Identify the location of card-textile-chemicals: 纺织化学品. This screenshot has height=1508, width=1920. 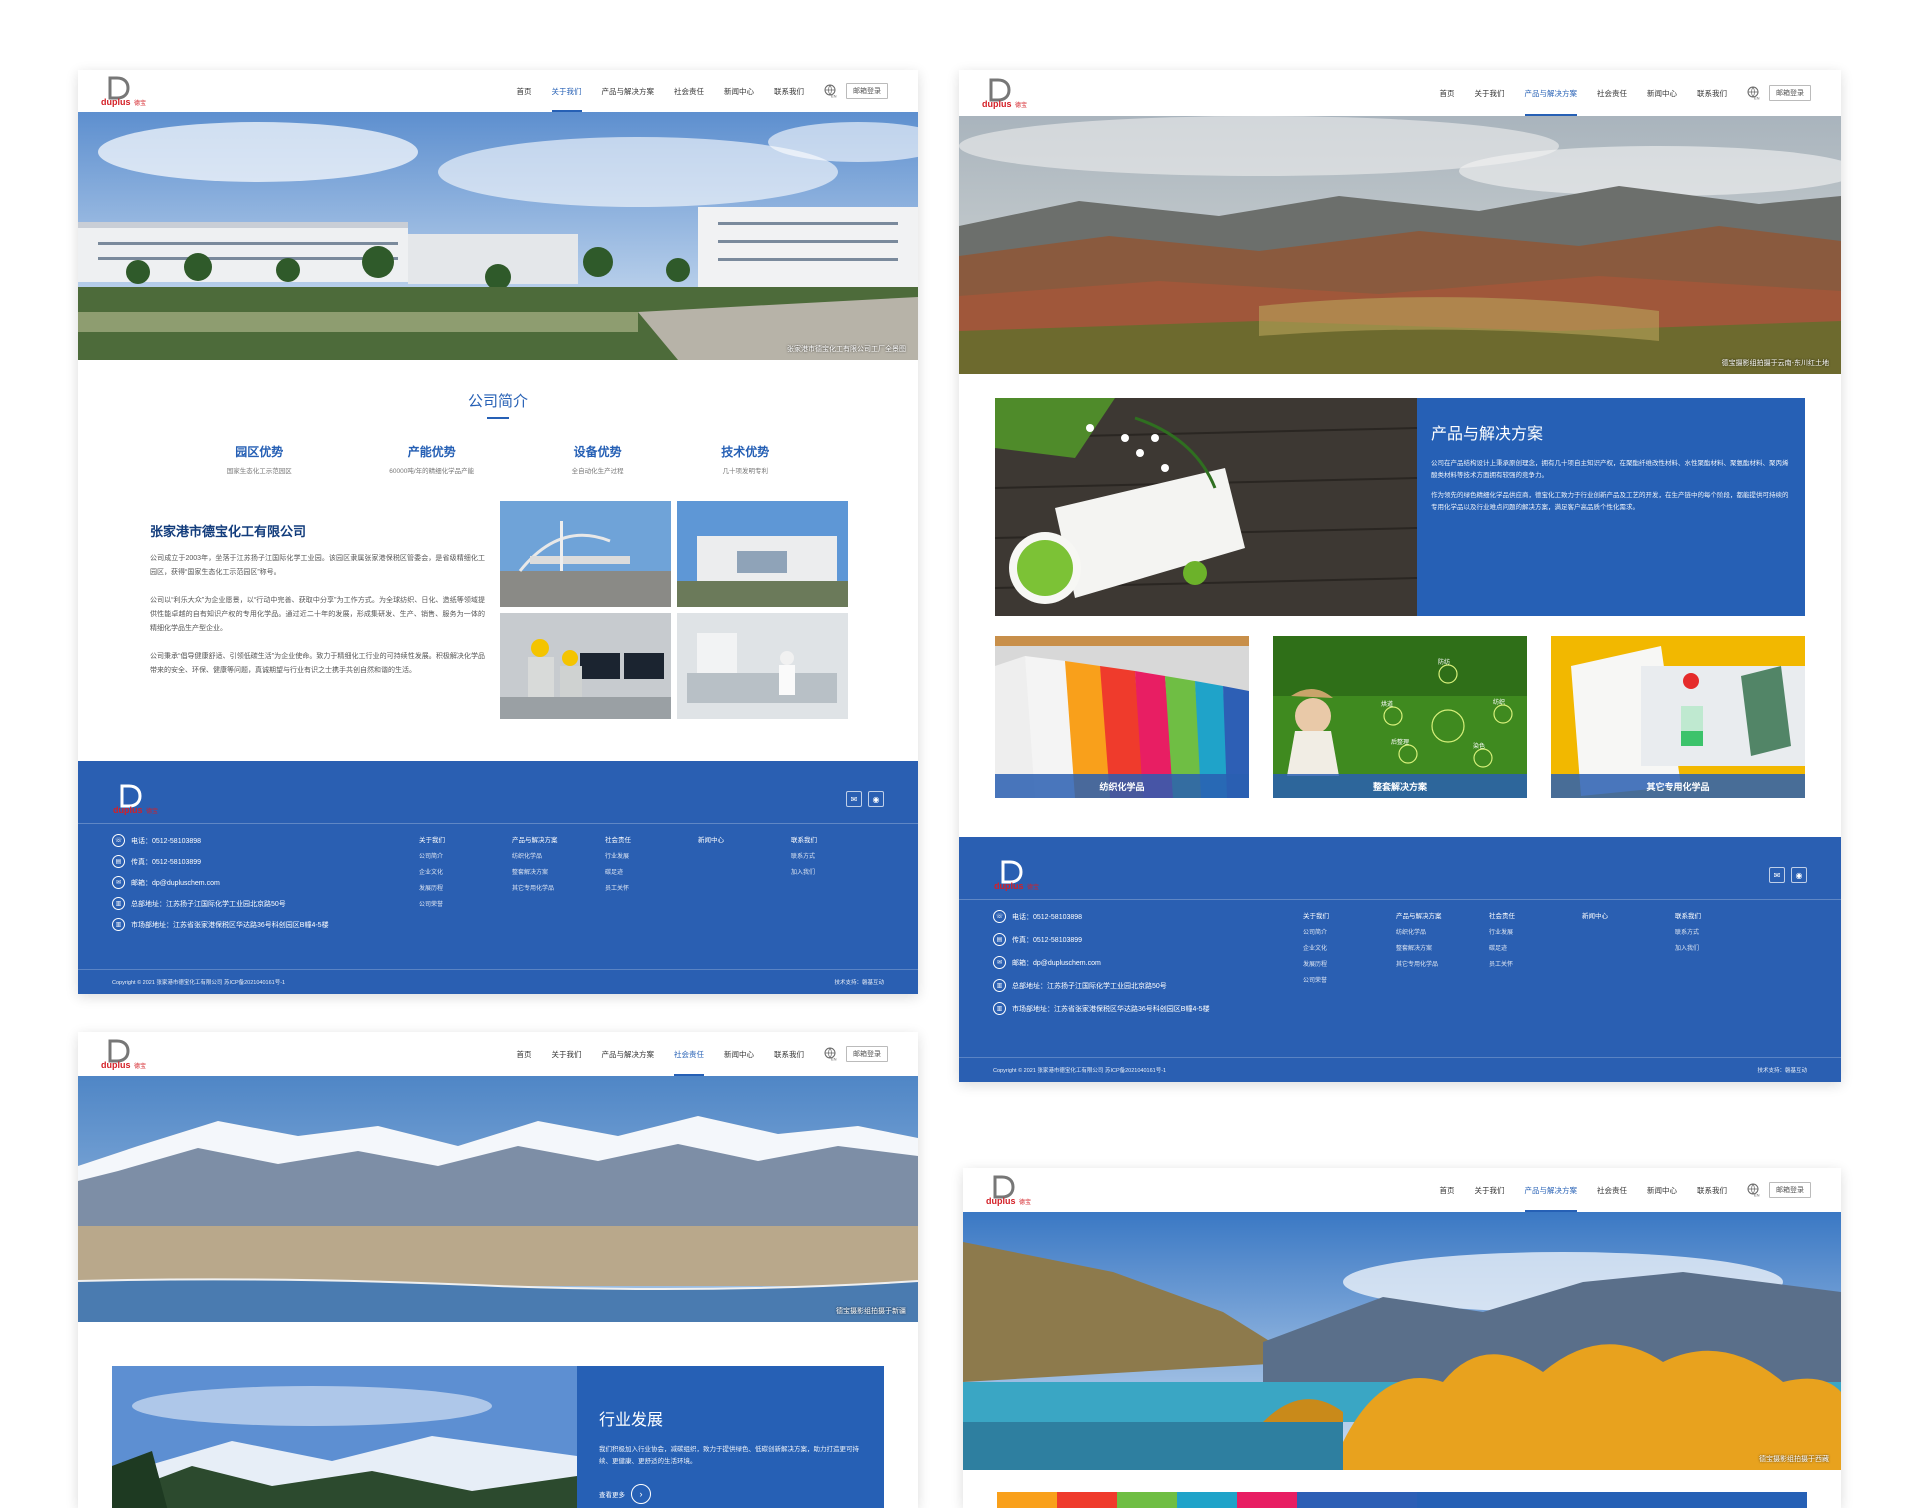
(1122, 717).